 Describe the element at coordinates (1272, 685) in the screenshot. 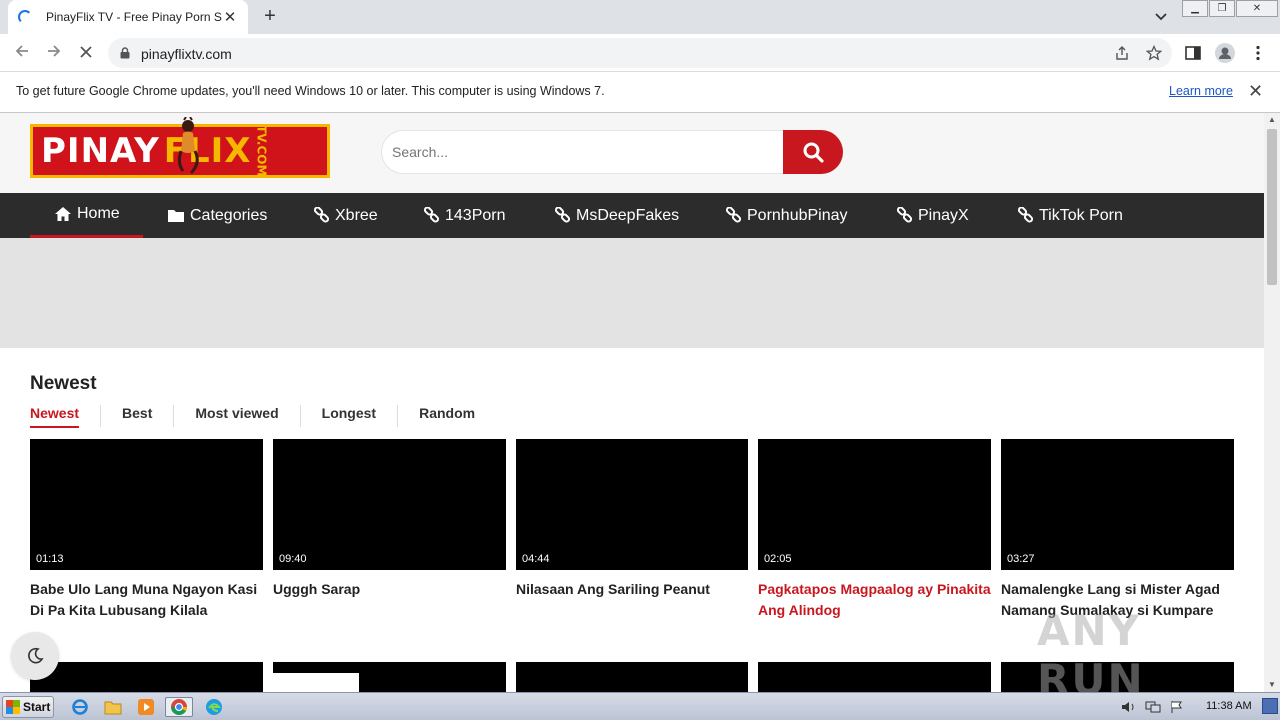

I see `scroll-down-arrow-icon: ▼` at that location.